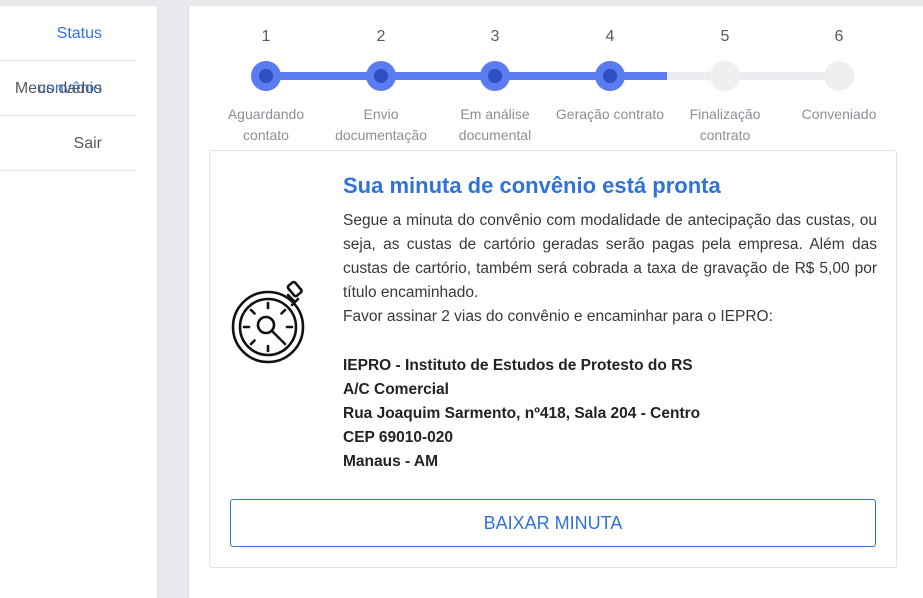 The image size is (923, 598). I want to click on step-label-6-line1: Conveniado, so click(839, 114).